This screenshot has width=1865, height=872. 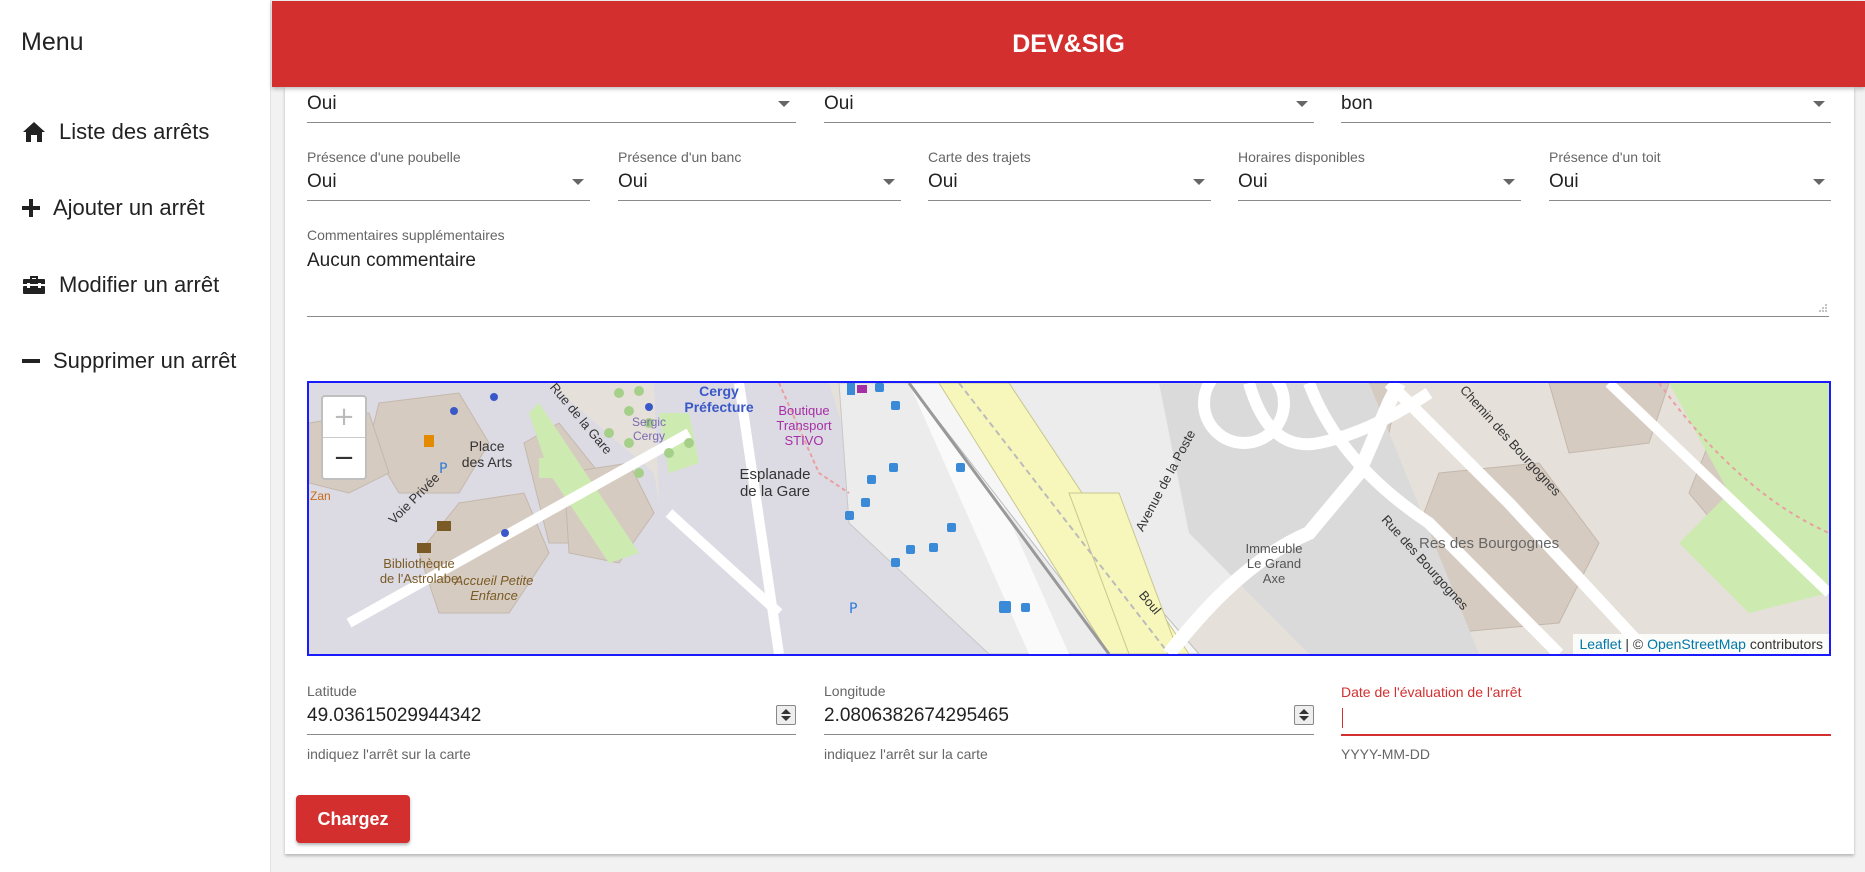 I want to click on nav-item-supprimer: Supprimer un arrêt, so click(x=128, y=361).